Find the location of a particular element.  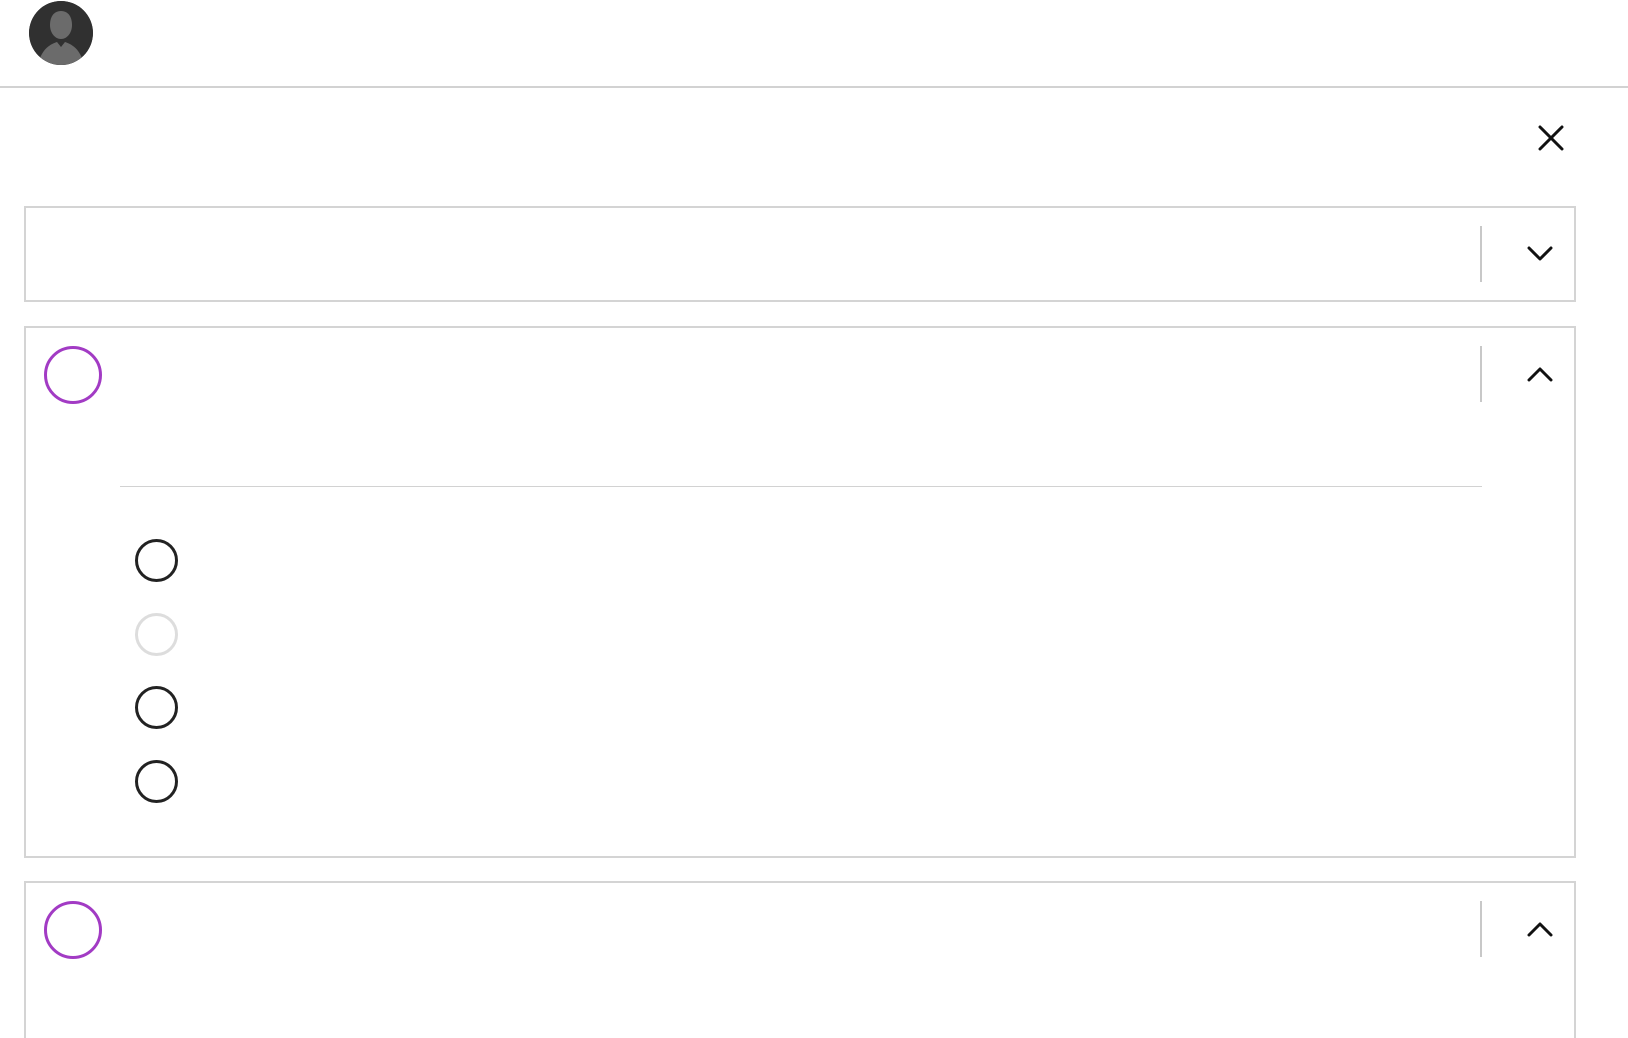

user-avatar-icon is located at coordinates (61, 33).